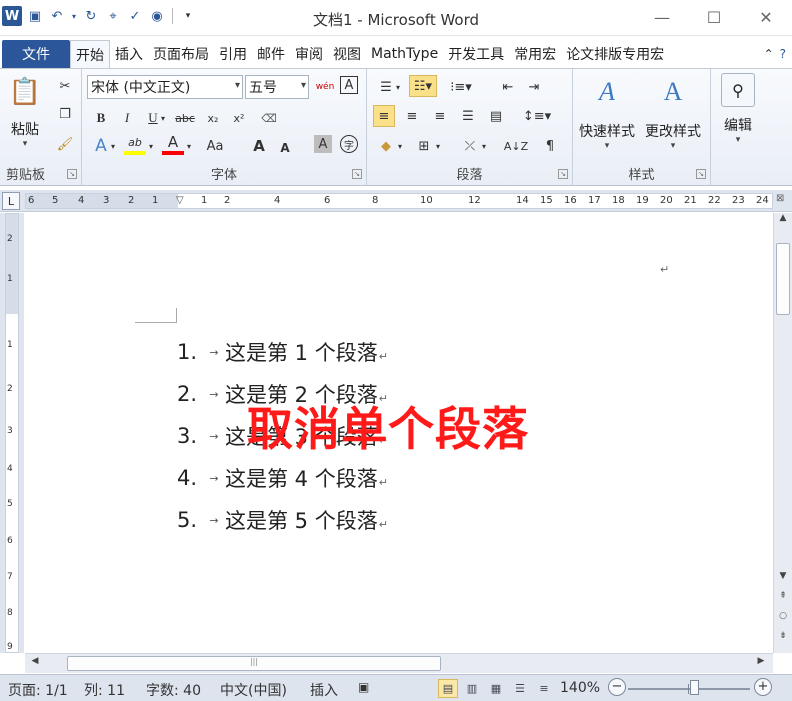  I want to click on close-button: ✕, so click(766, 17).